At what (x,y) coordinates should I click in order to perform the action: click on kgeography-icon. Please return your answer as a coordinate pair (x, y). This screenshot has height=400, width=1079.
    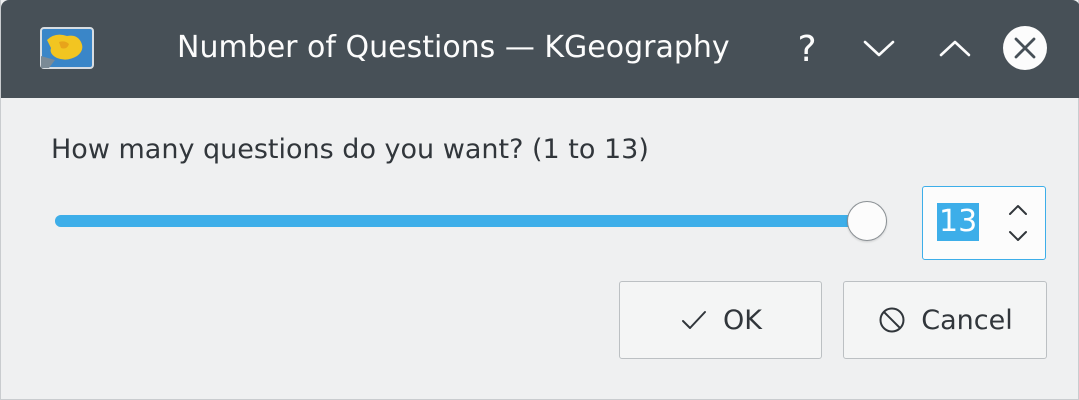
    Looking at the image, I should click on (67, 48).